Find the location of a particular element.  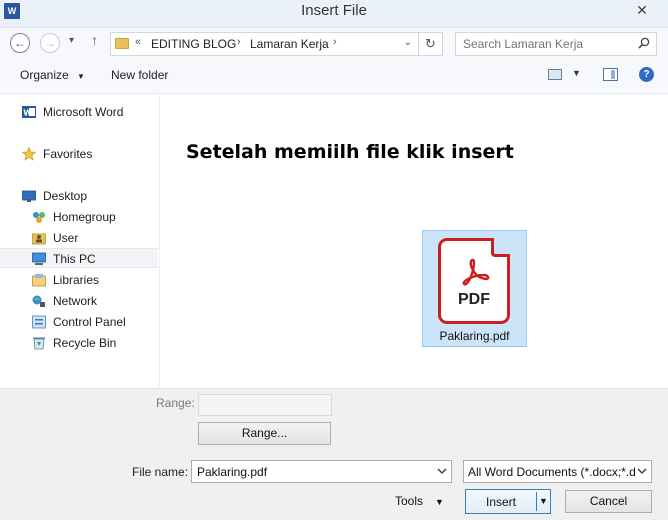

control-panel-icon is located at coordinates (39, 322).